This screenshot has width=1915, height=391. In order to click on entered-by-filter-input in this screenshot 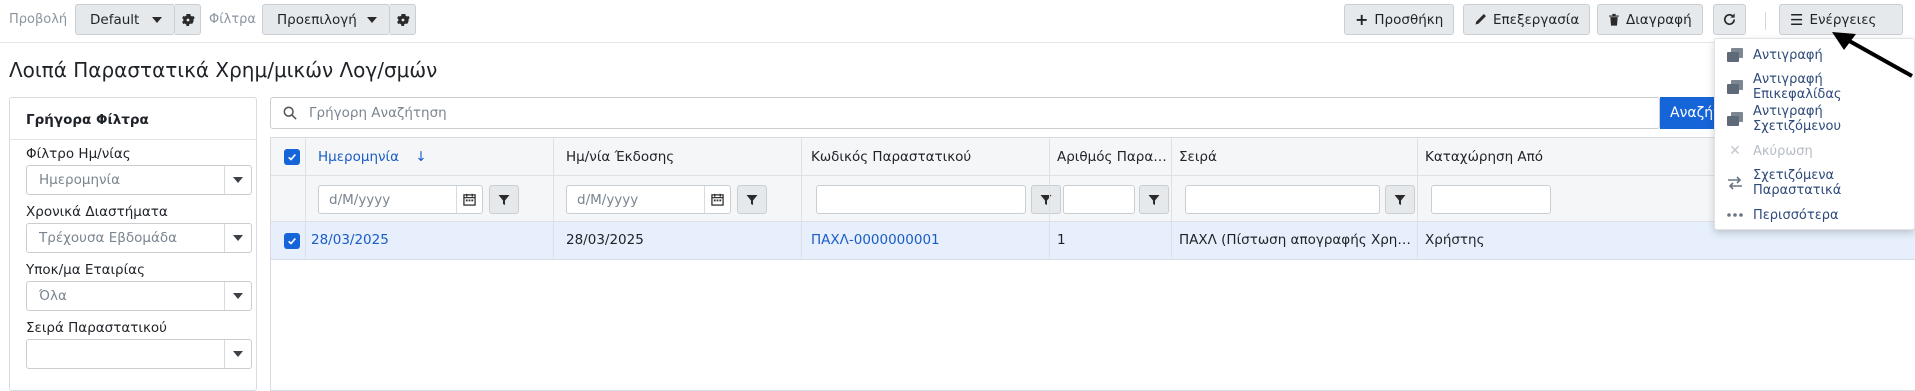, I will do `click(1491, 199)`.